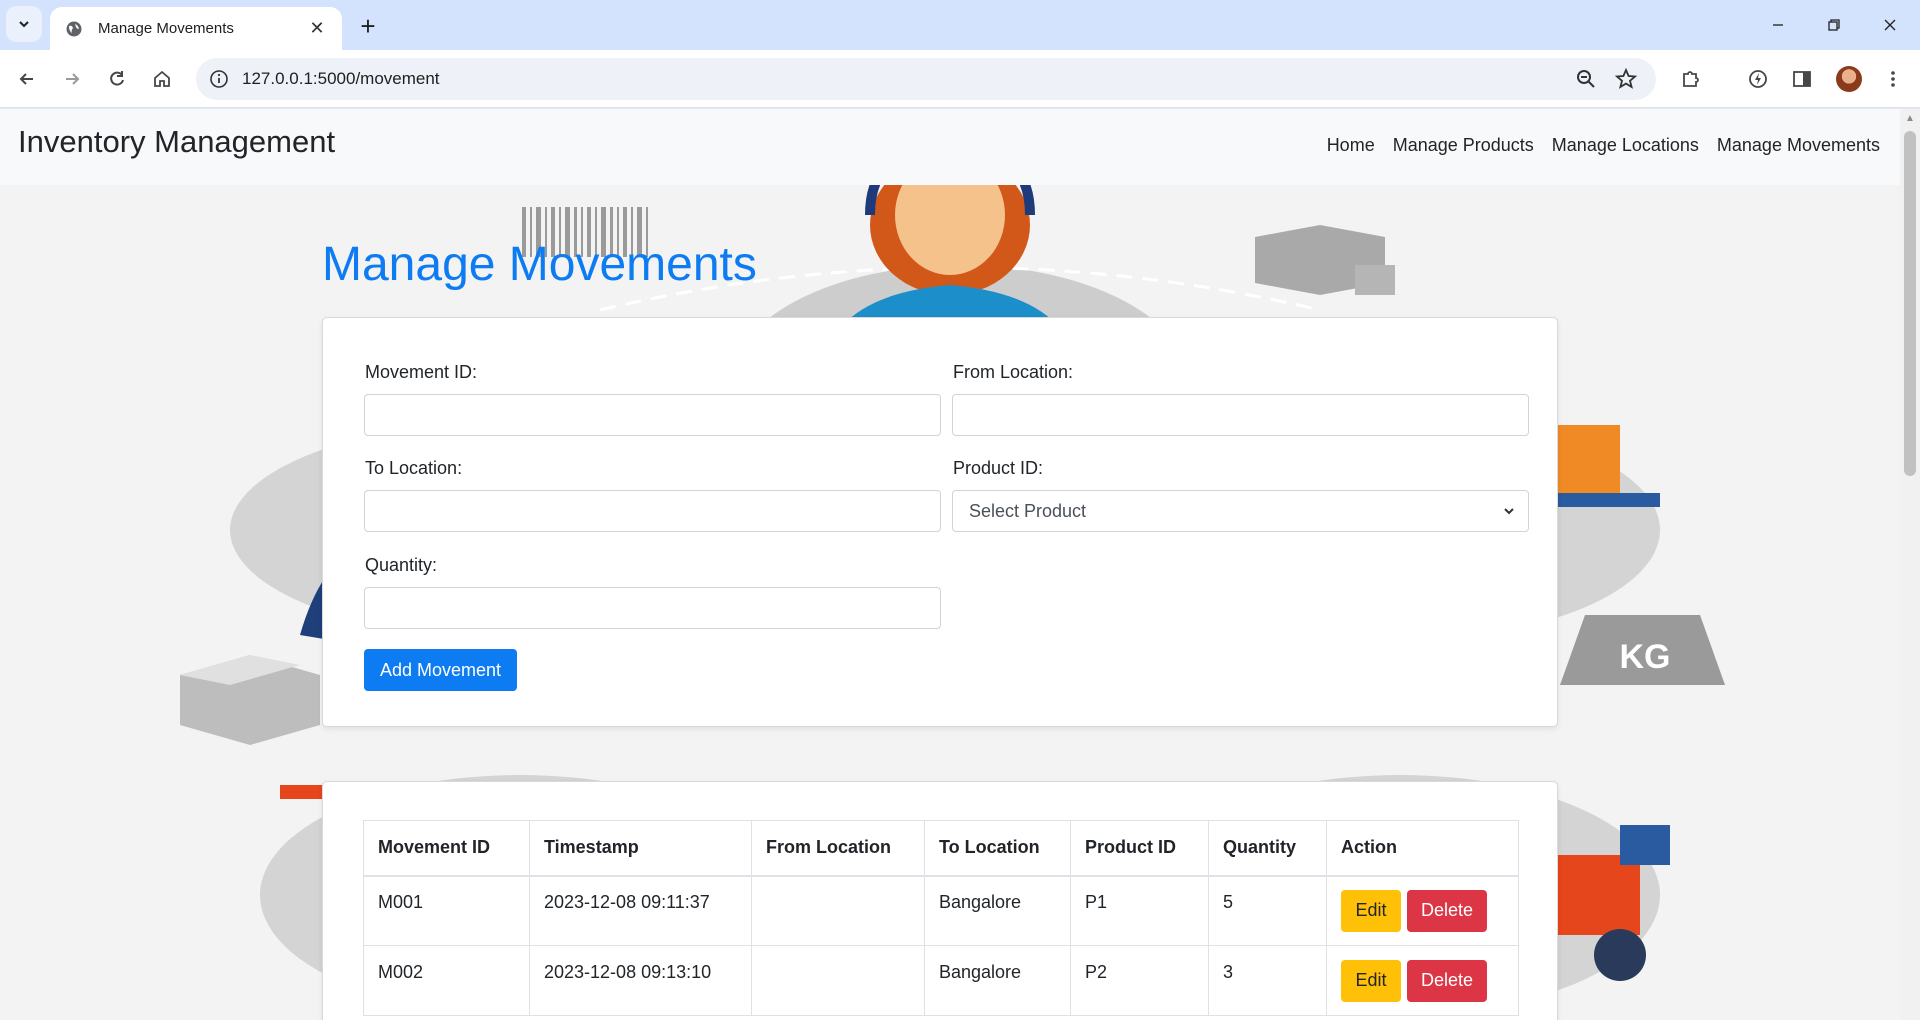 Image resolution: width=1920 pixels, height=1020 pixels. I want to click on product-id-label: Product ID:, so click(998, 468).